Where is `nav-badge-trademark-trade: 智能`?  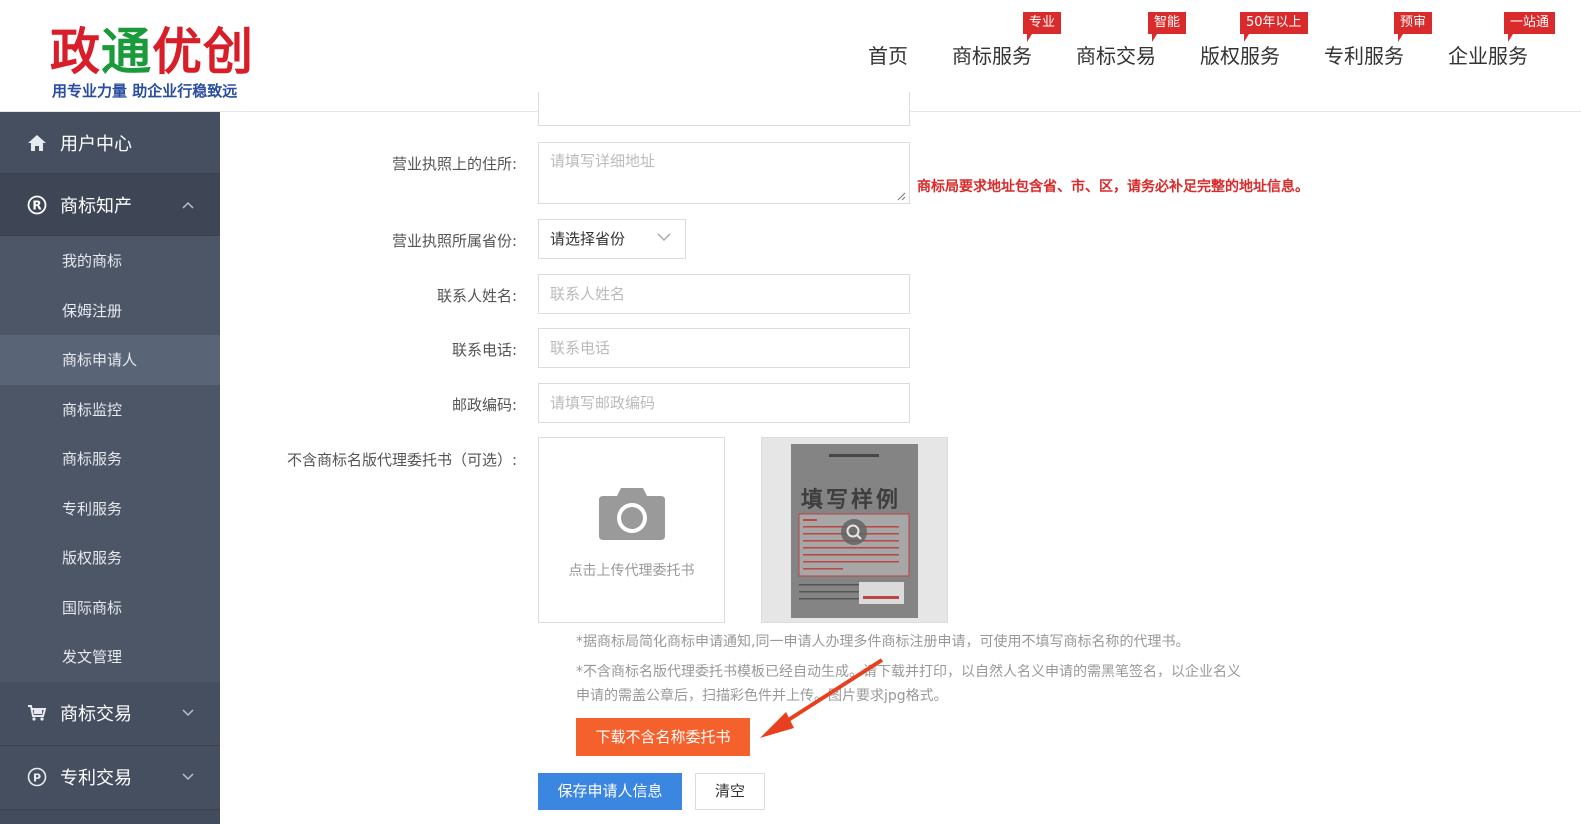 nav-badge-trademark-trade: 智能 is located at coordinates (1167, 27).